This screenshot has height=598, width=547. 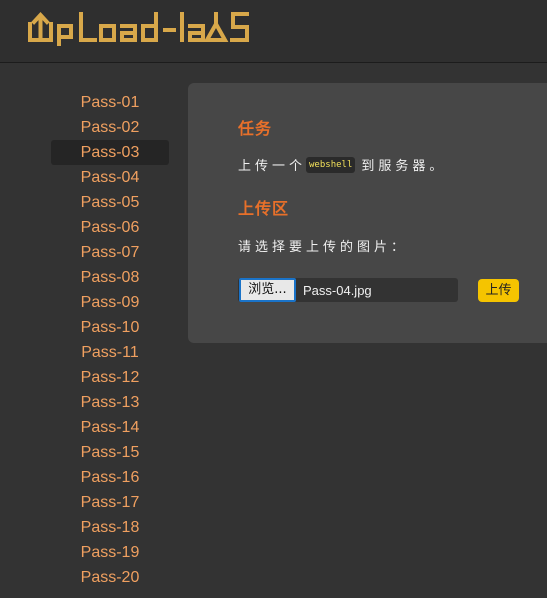 I want to click on sidebar-item-pass-12: Pass-12, so click(x=110, y=377).